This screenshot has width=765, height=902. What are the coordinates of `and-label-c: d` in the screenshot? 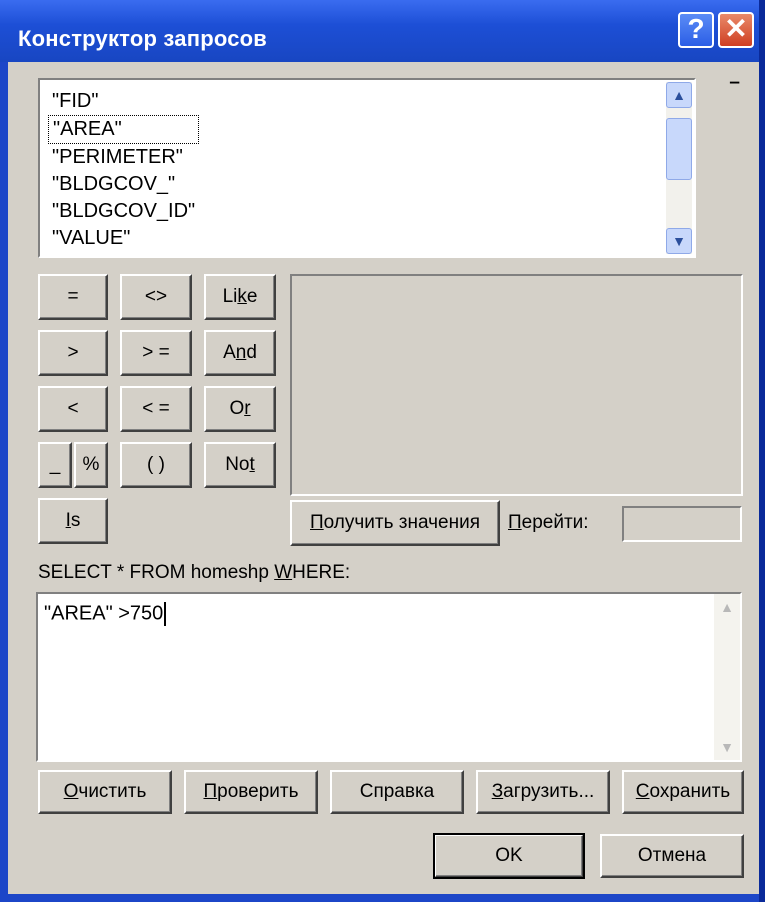 It's located at (251, 352).